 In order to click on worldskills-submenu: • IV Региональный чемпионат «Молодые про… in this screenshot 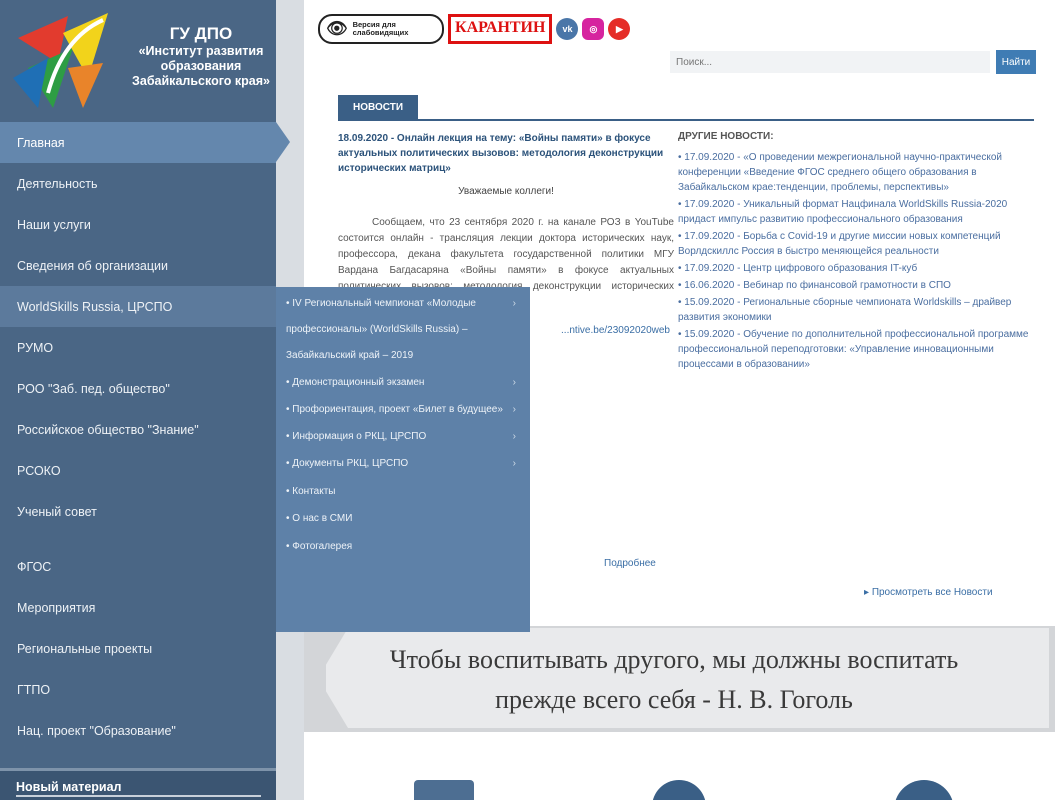, I will do `click(403, 459)`.